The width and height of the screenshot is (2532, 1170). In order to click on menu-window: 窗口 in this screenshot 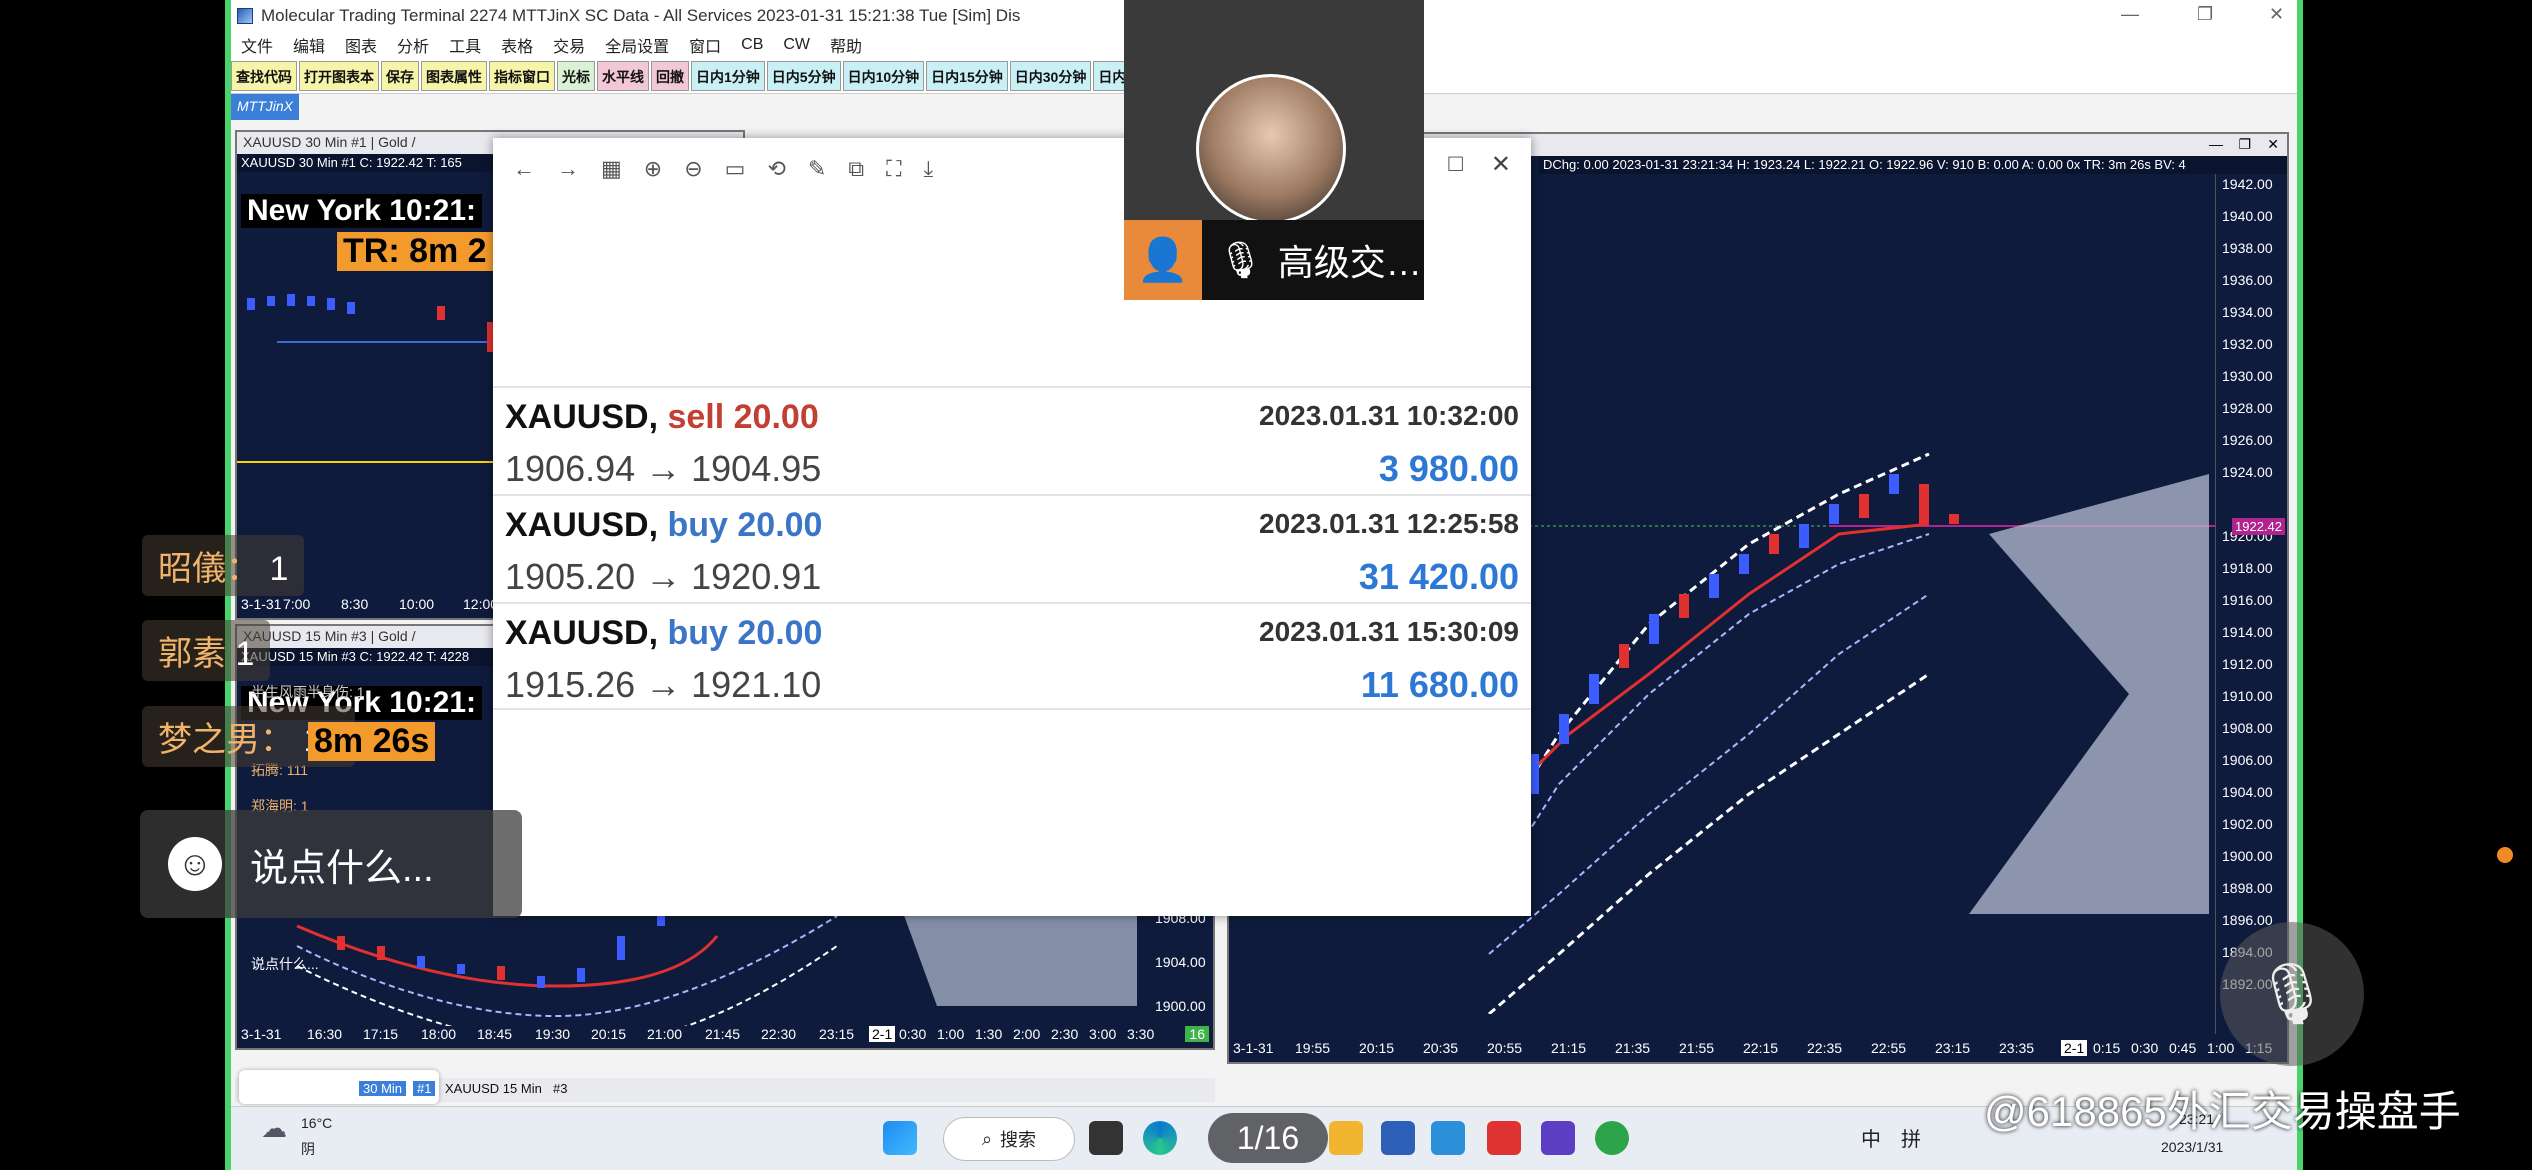, I will do `click(705, 45)`.